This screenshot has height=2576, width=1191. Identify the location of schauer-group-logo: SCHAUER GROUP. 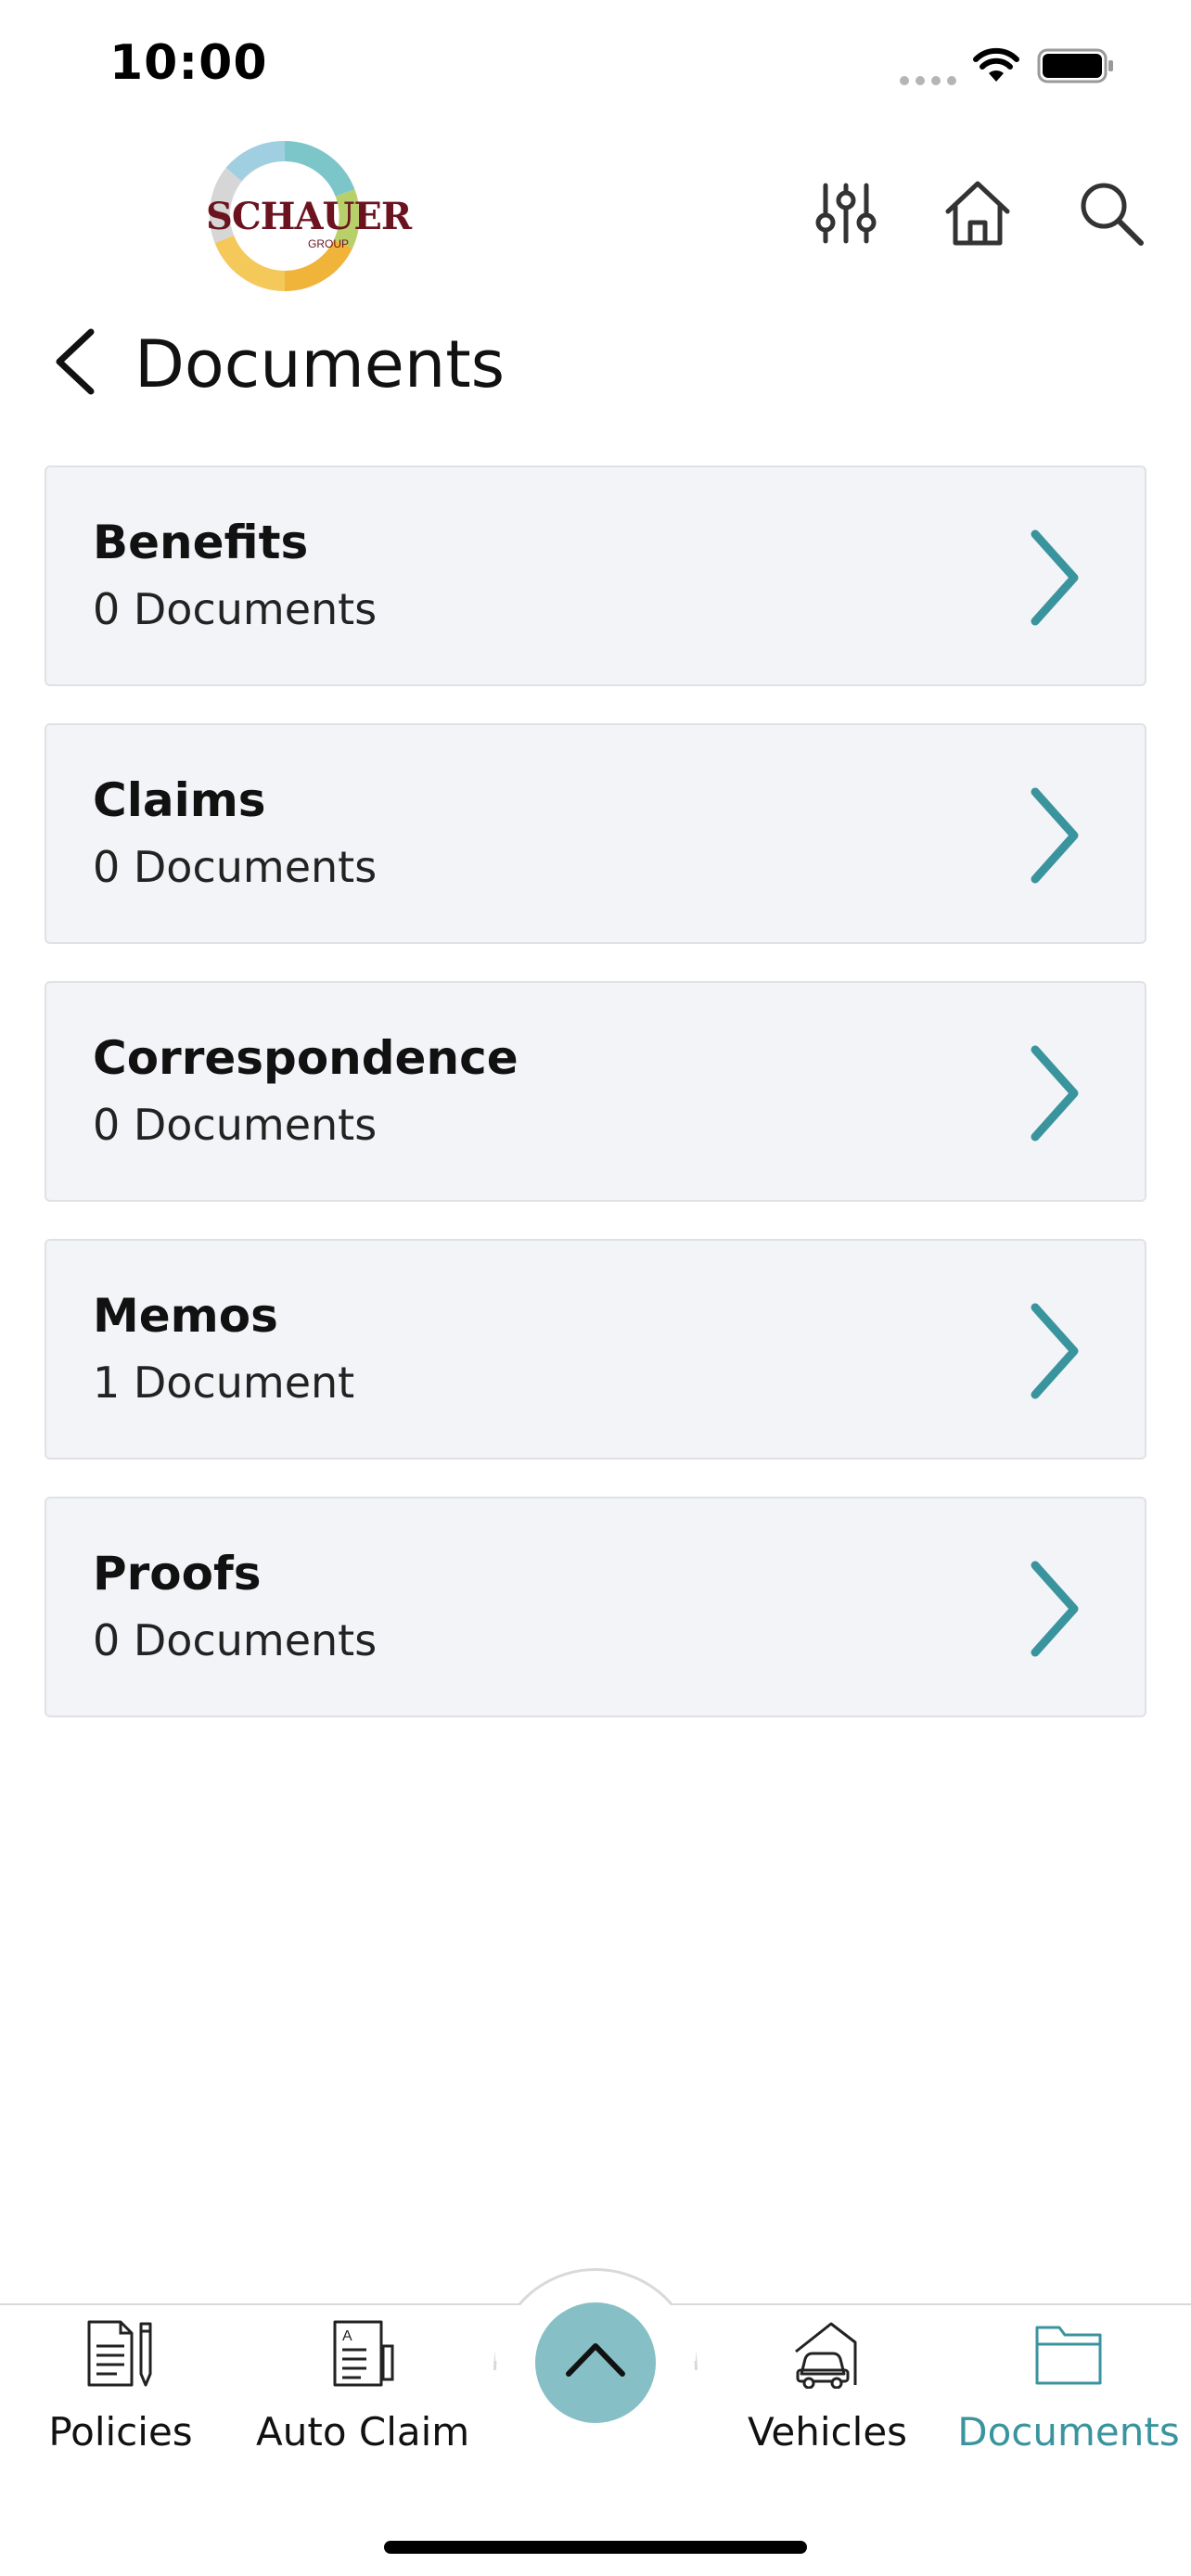
(309, 216).